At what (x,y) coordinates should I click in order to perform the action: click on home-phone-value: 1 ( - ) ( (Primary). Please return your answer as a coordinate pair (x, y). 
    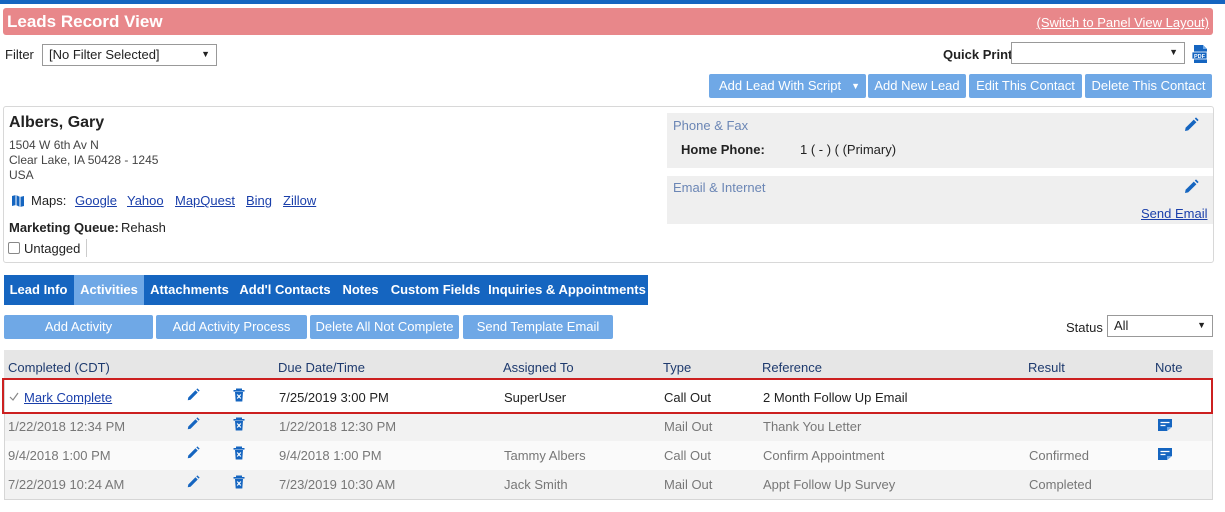
    Looking at the image, I should click on (848, 149).